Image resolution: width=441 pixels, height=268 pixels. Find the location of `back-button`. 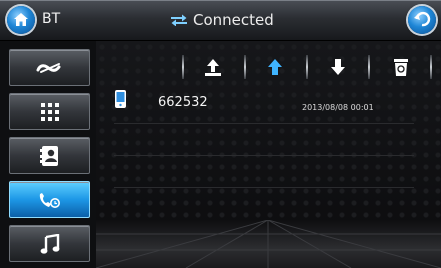

back-button is located at coordinates (422, 20).